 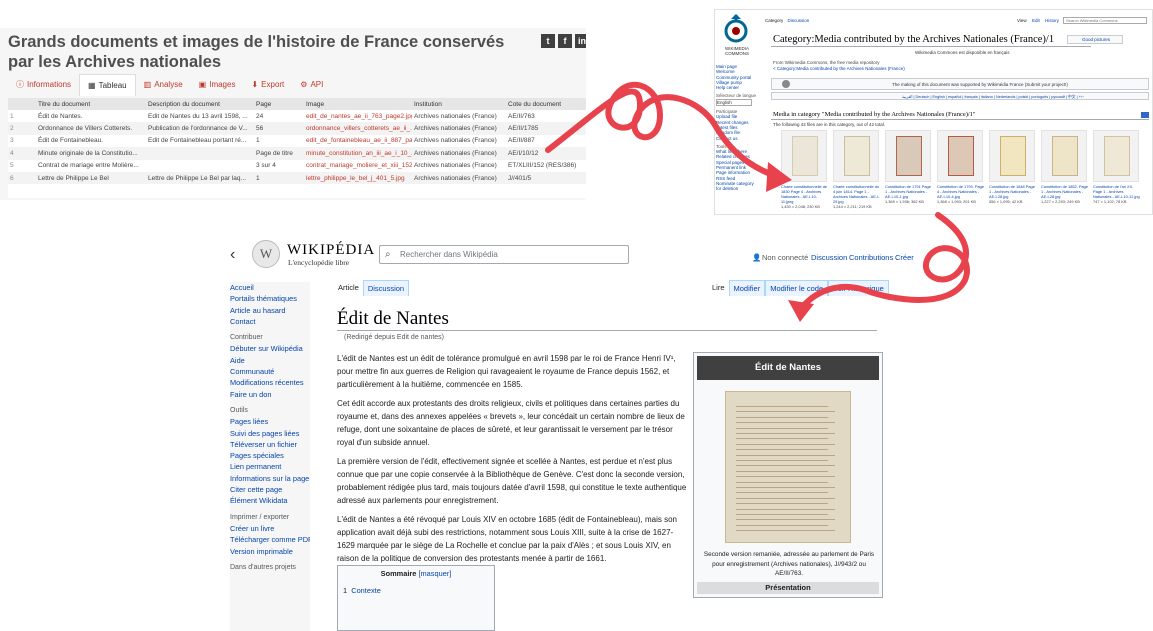 I want to click on slideshow-icon, so click(x=1145, y=115).